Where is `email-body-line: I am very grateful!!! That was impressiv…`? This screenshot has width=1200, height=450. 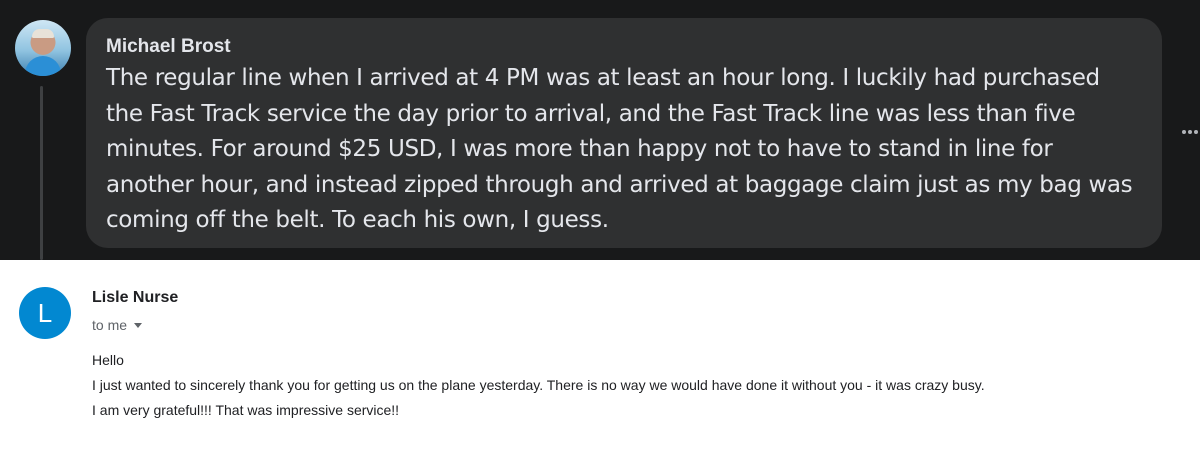 email-body-line: I am very grateful!!! That was impressiv… is located at coordinates (246, 410).